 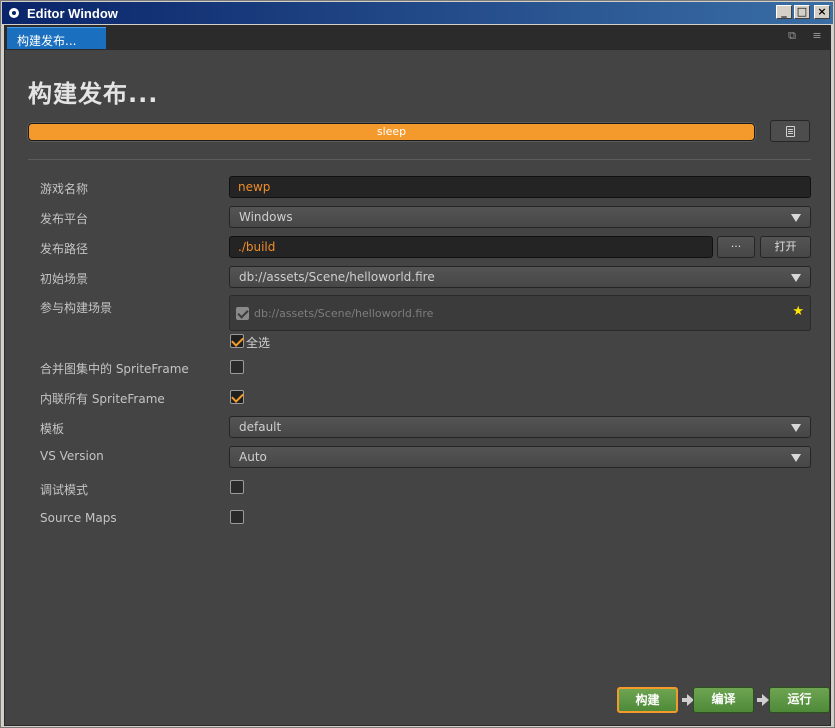 What do you see at coordinates (237, 341) in the screenshot?
I see `select-all-checkbox` at bounding box center [237, 341].